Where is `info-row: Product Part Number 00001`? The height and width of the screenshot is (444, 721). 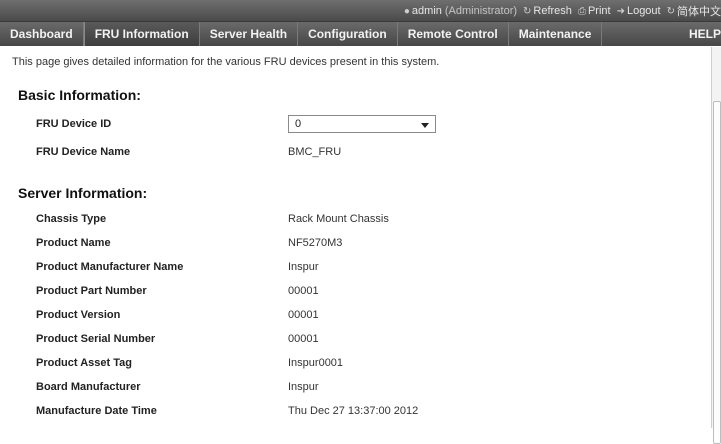
info-row: Product Part Number 00001 is located at coordinates (350, 292).